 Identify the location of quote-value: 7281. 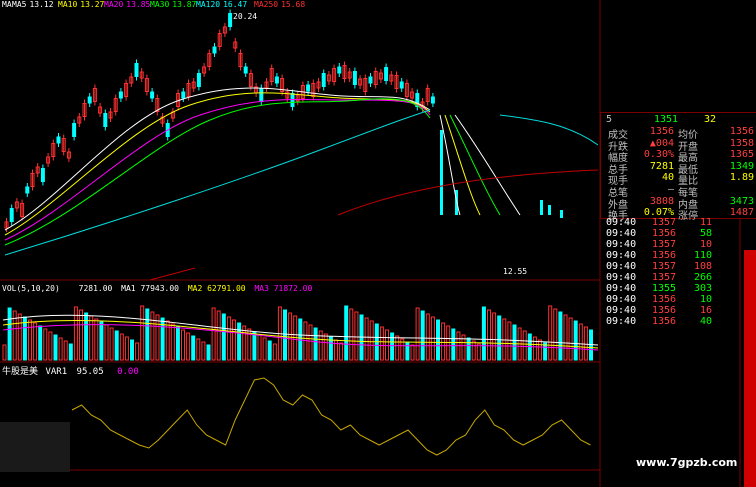
(661, 166).